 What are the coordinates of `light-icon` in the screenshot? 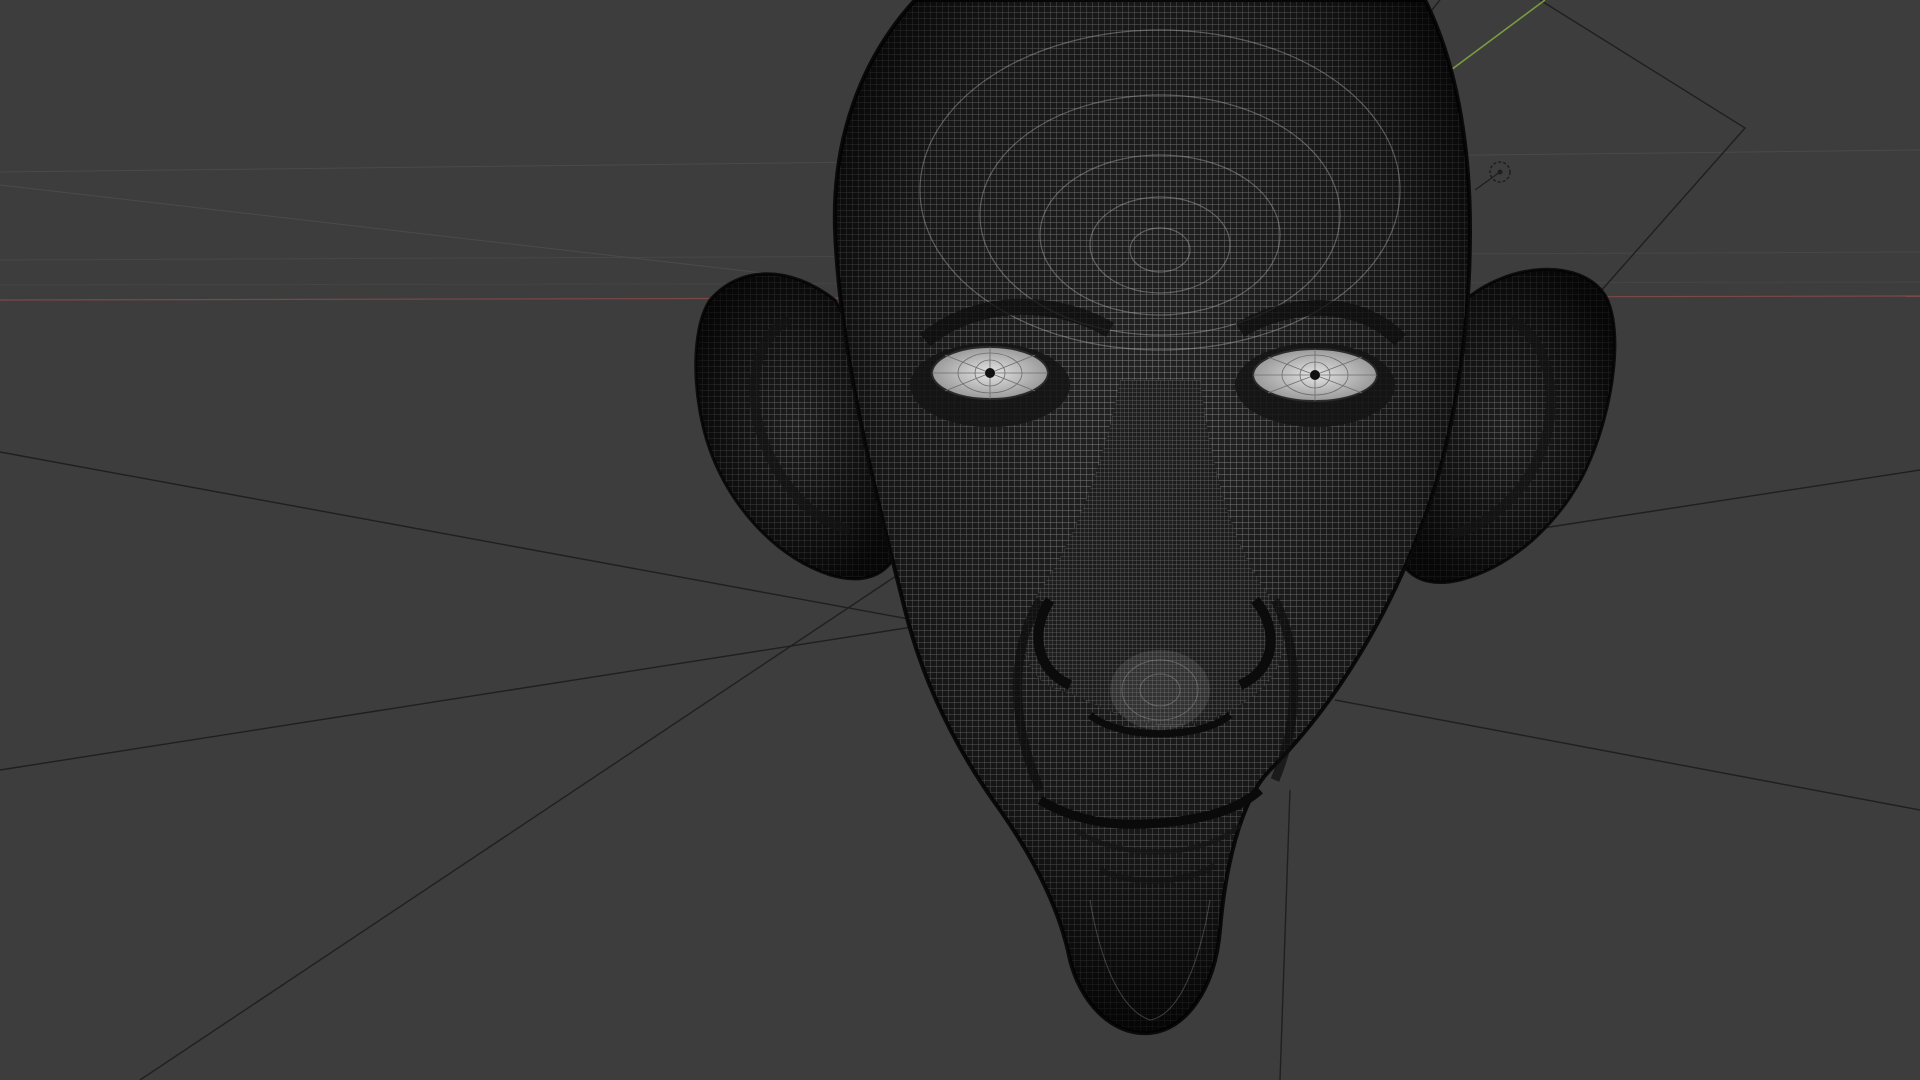 It's located at (1492, 176).